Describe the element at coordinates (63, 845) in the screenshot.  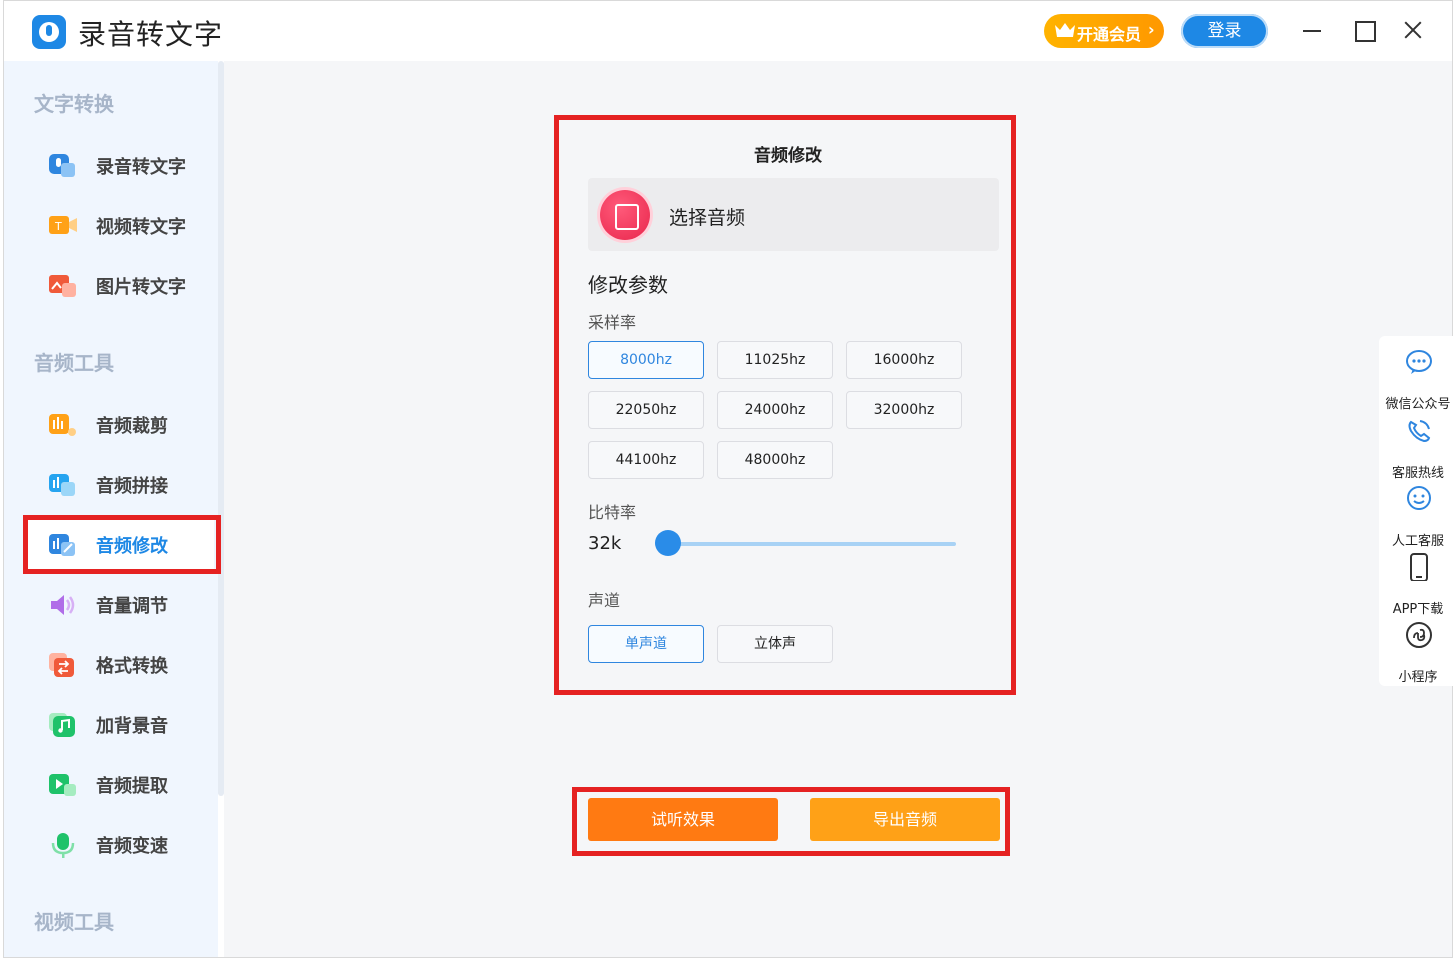
I see `audio-speed-icon` at that location.